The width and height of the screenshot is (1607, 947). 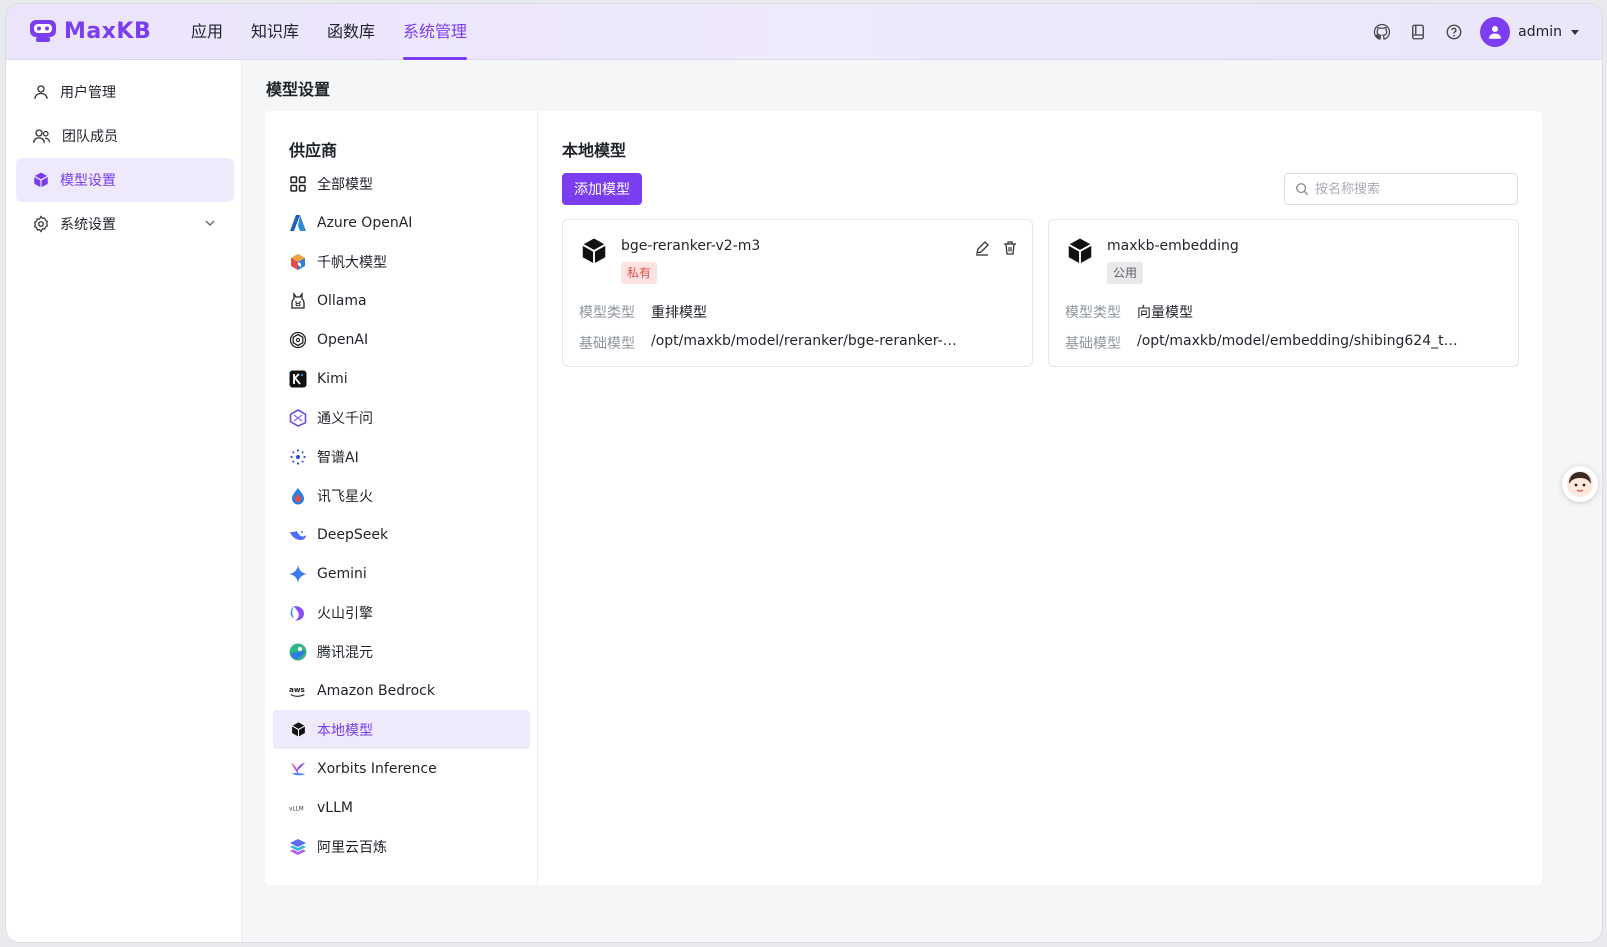 I want to click on xunfei-icon, so click(x=298, y=495).